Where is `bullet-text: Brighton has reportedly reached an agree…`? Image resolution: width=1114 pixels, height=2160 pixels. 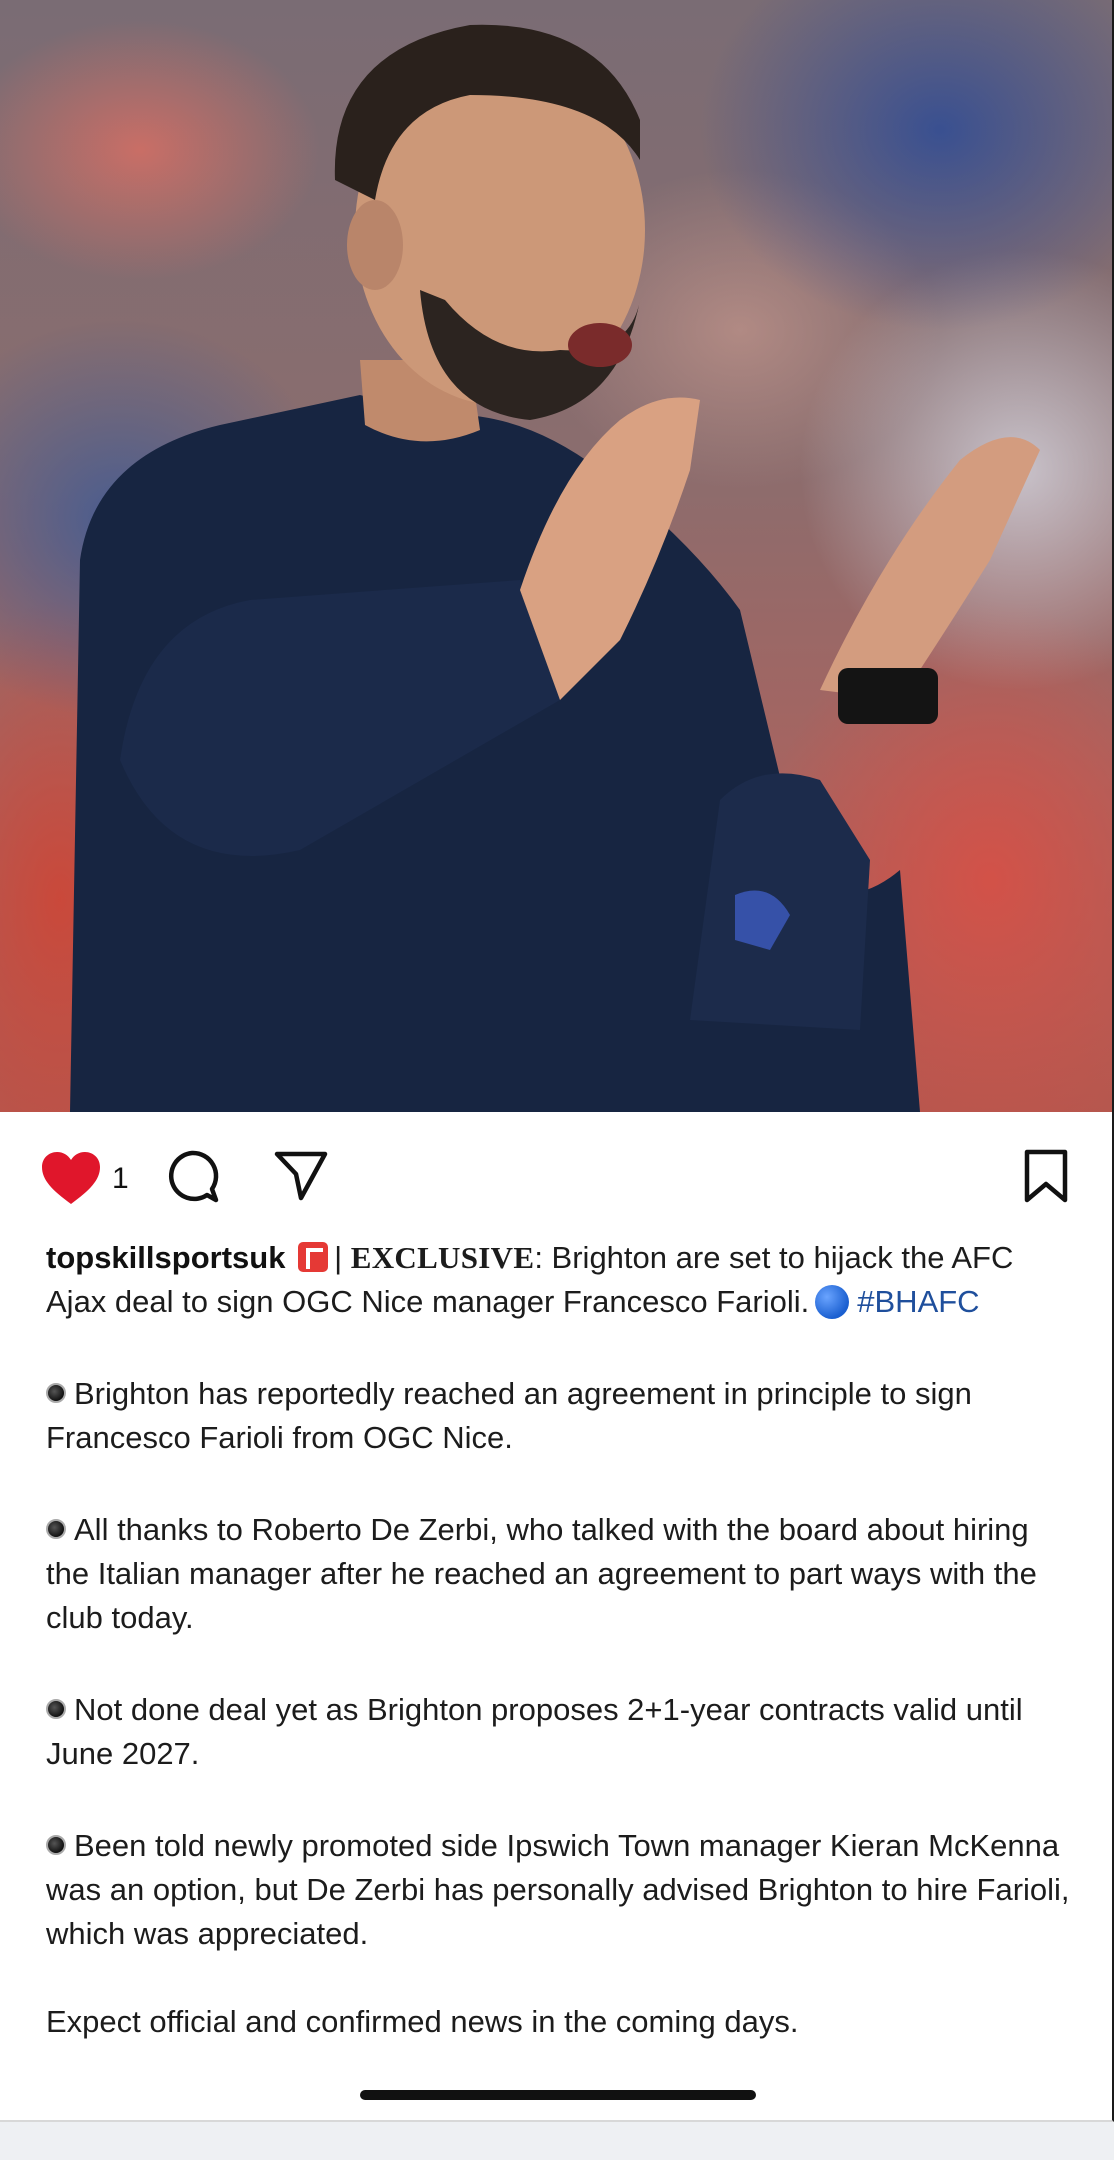
bullet-text: Brighton has reportedly reached an agree… is located at coordinates (509, 1415).